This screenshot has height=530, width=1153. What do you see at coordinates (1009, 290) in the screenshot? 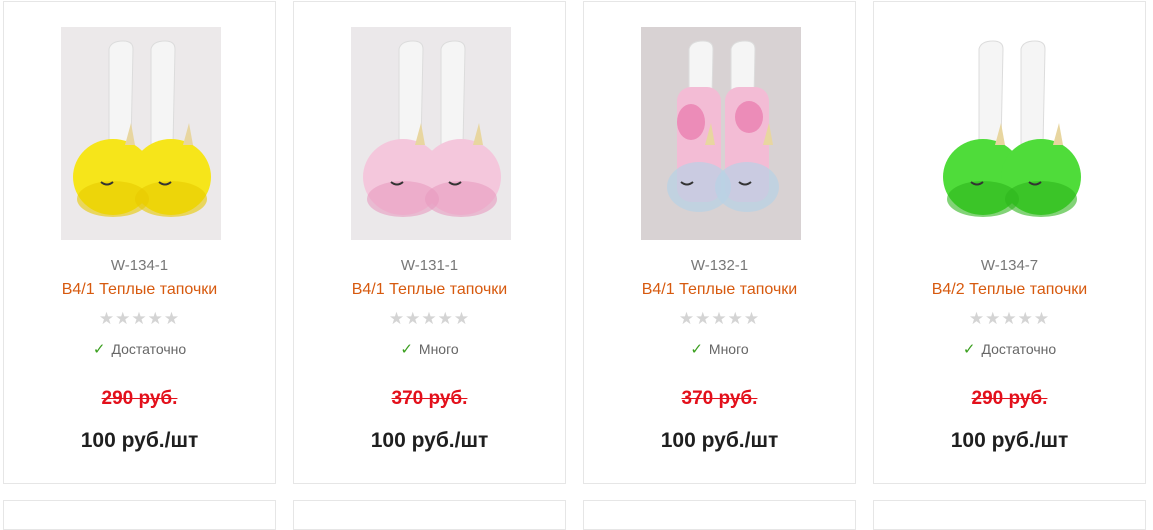
I see `product-name-link: В4/2 Теплые тапочки` at bounding box center [1009, 290].